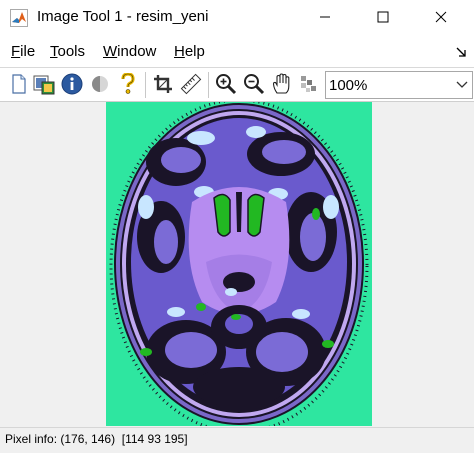 This screenshot has width=474, height=453. I want to click on menu-tools-label: ools, so click(71, 51).